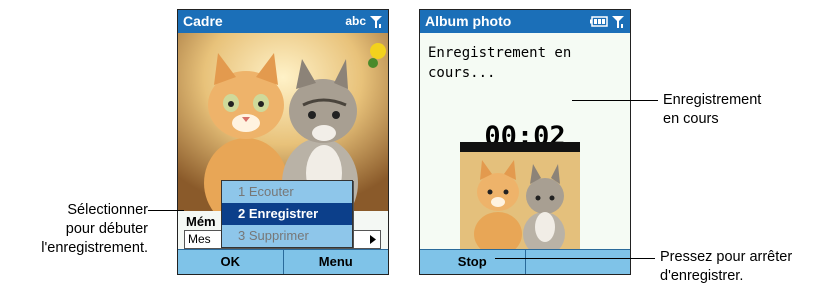 The image size is (831, 286). I want to click on leader-line-recording, so click(615, 100).